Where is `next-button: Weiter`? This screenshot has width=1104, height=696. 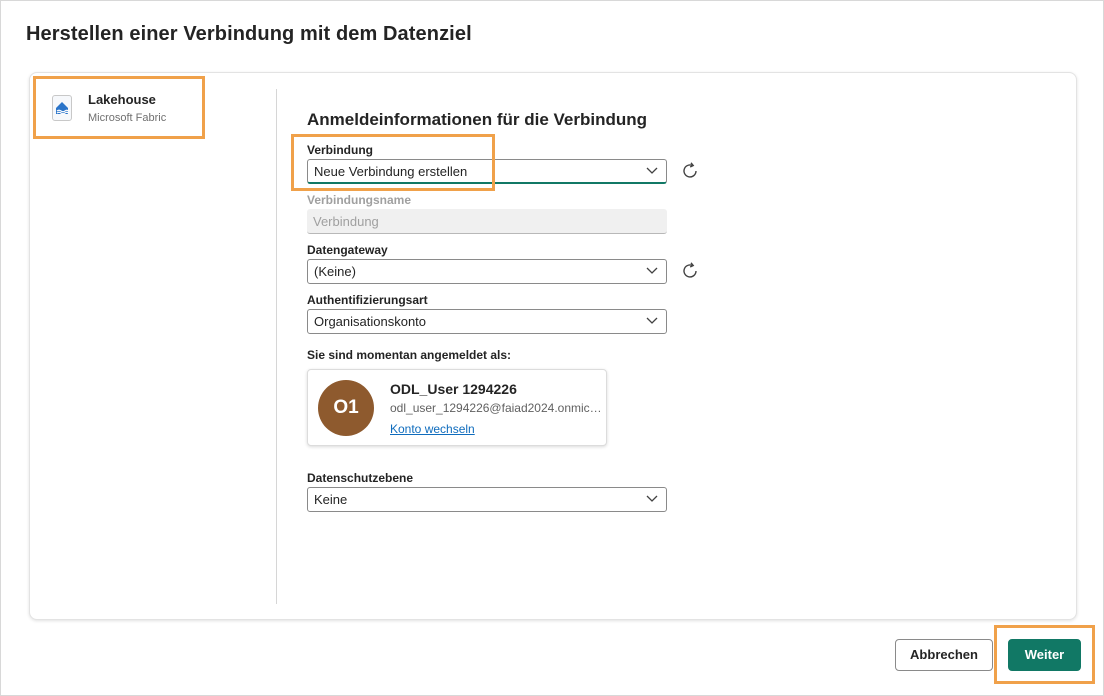
next-button: Weiter is located at coordinates (1044, 655).